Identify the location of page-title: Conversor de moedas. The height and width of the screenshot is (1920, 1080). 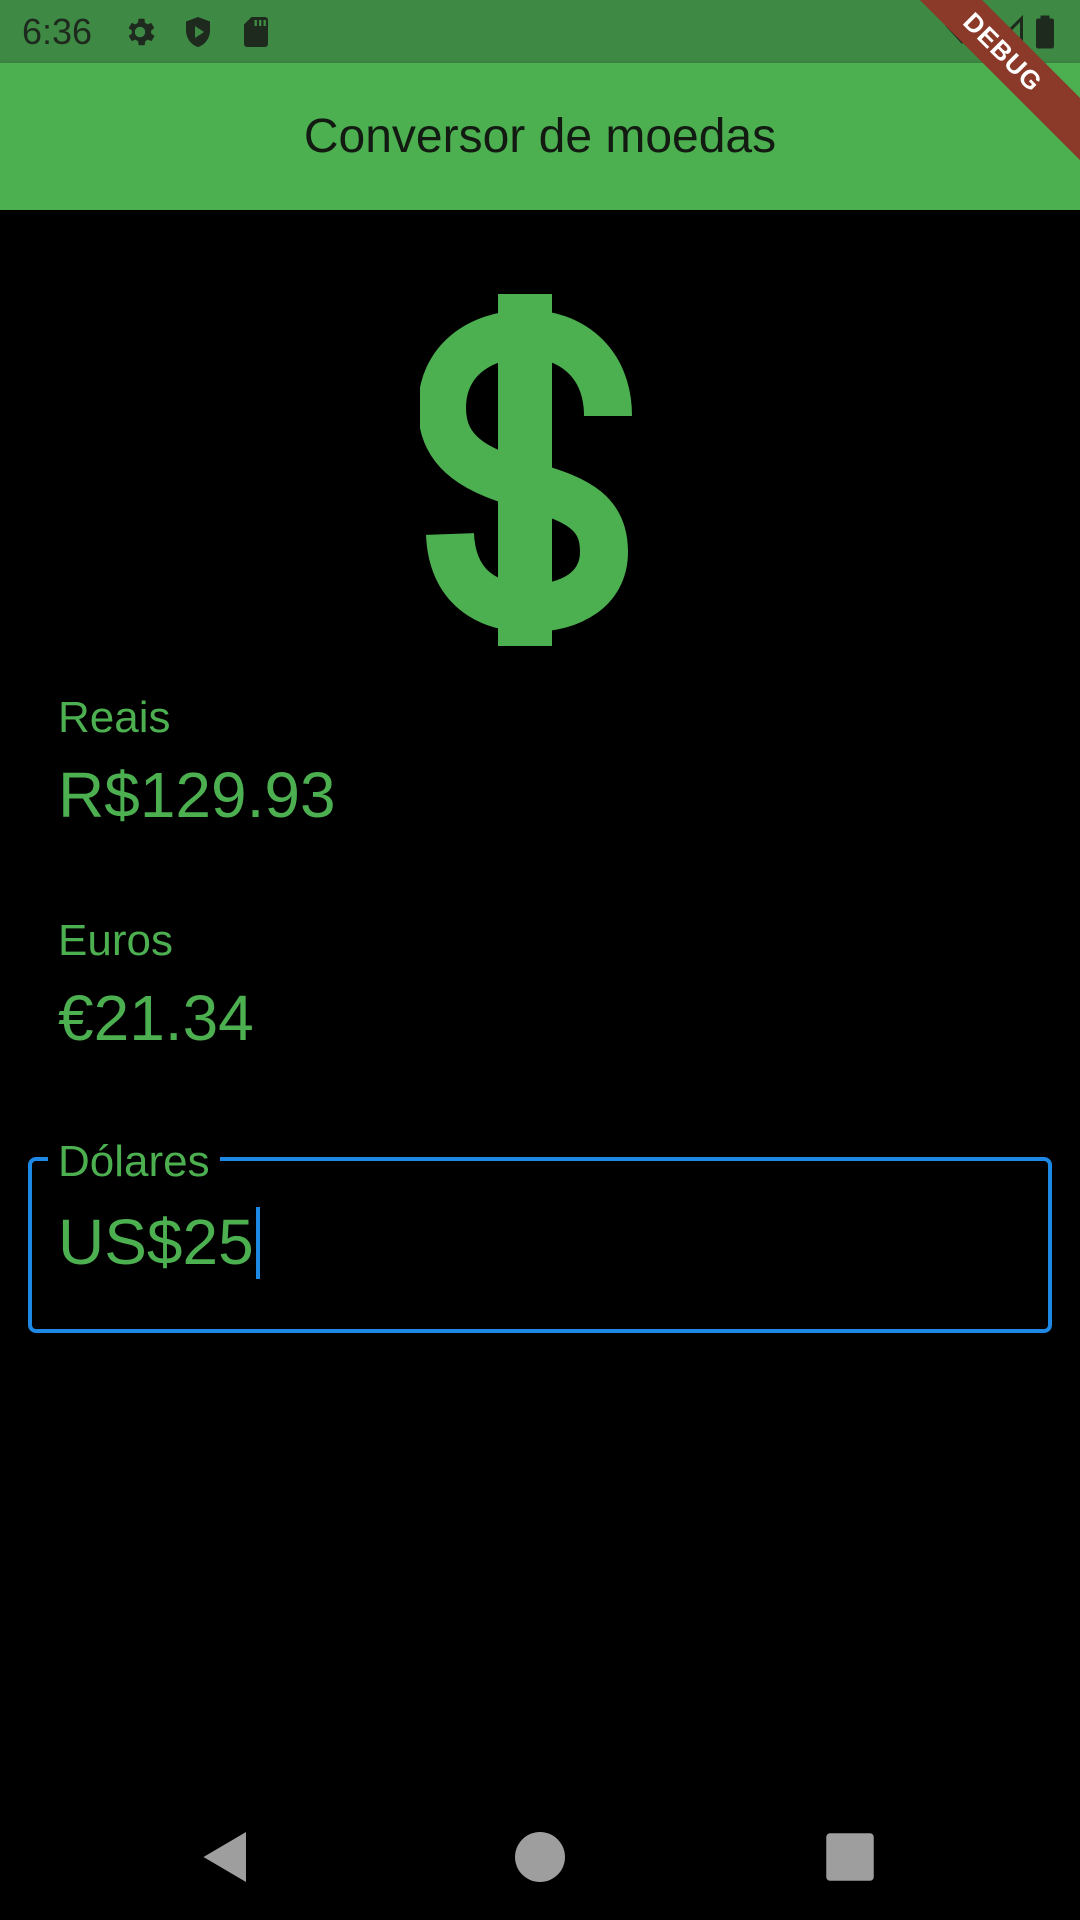
(540, 136).